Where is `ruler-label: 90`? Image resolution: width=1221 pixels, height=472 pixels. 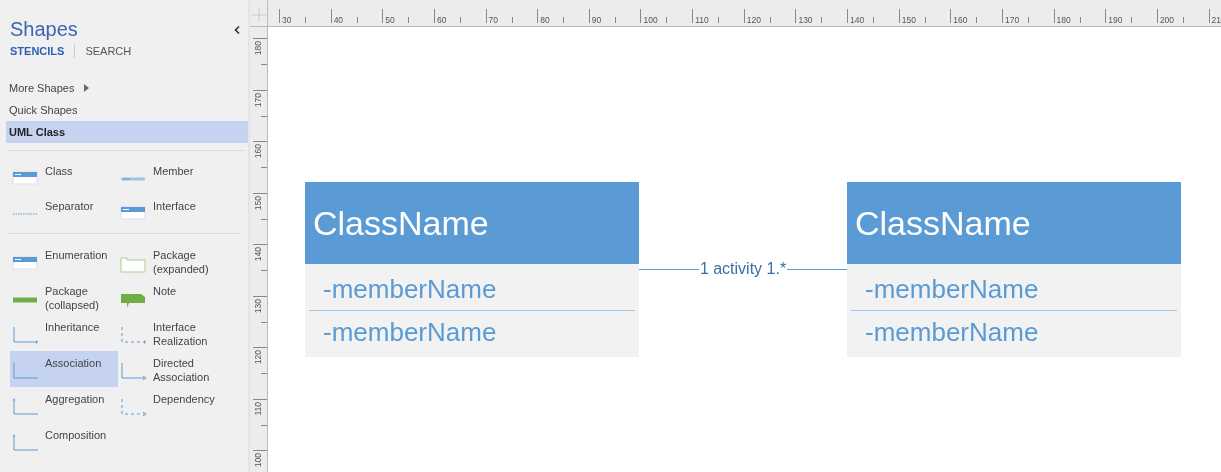 ruler-label: 90 is located at coordinates (596, 20).